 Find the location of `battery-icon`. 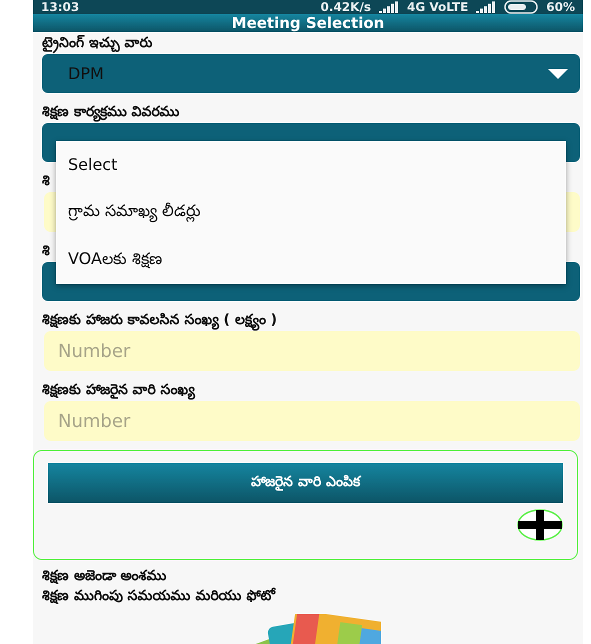

battery-icon is located at coordinates (521, 7).